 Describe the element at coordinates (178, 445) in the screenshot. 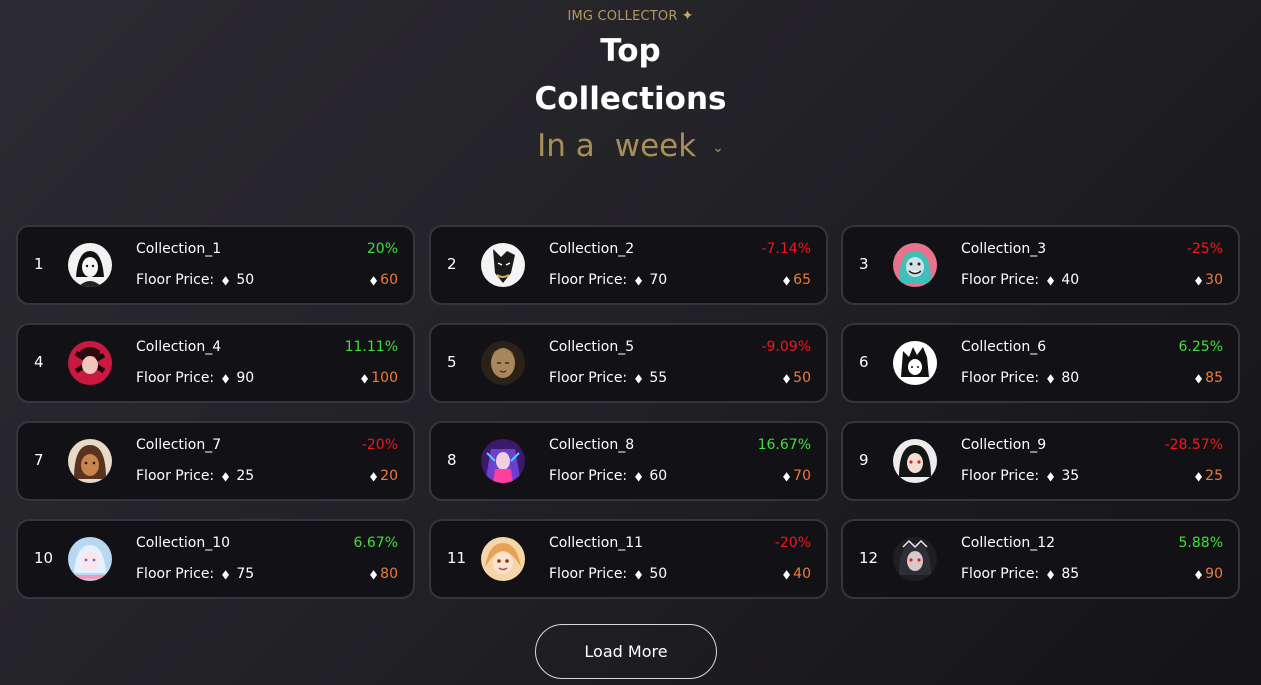

I see `collection-name: Collection_7` at that location.